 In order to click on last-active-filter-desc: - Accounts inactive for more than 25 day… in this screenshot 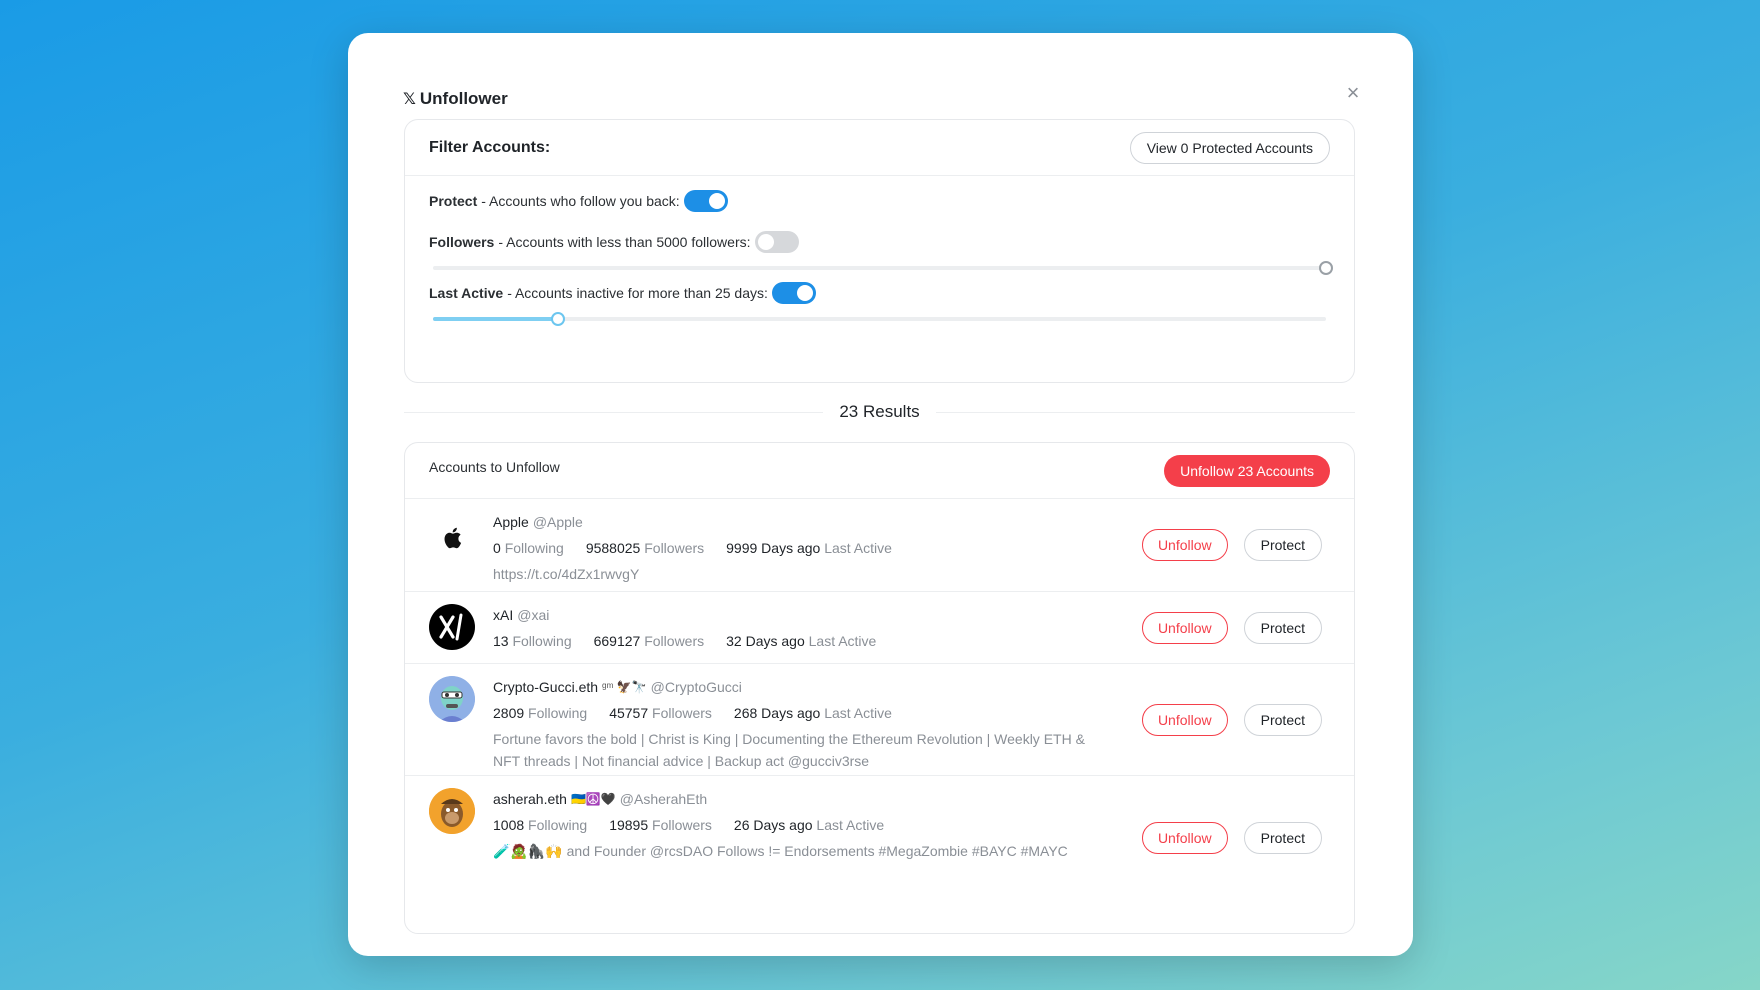, I will do `click(637, 293)`.